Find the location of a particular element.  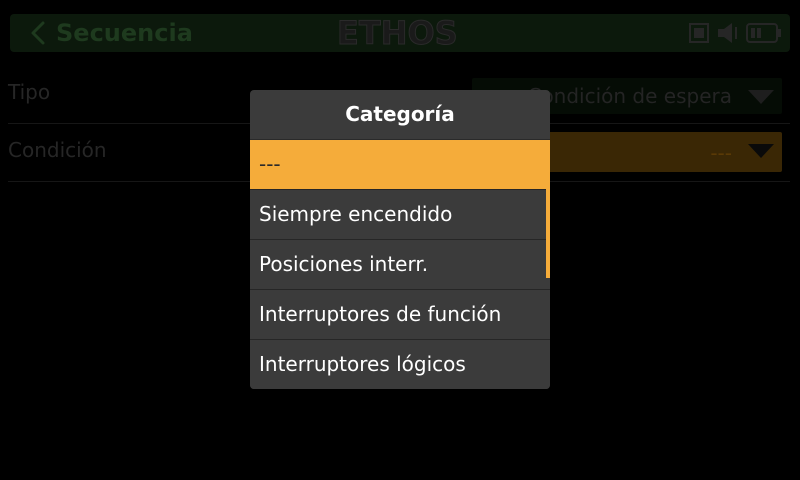

list-item: Posiciones interr. is located at coordinates (400, 265).